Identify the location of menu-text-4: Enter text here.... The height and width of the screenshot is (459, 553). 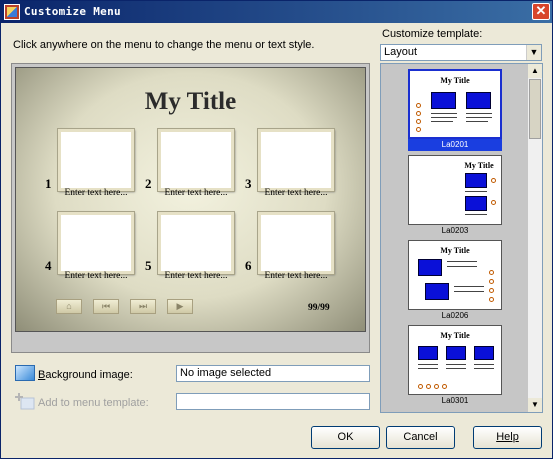
(96, 276).